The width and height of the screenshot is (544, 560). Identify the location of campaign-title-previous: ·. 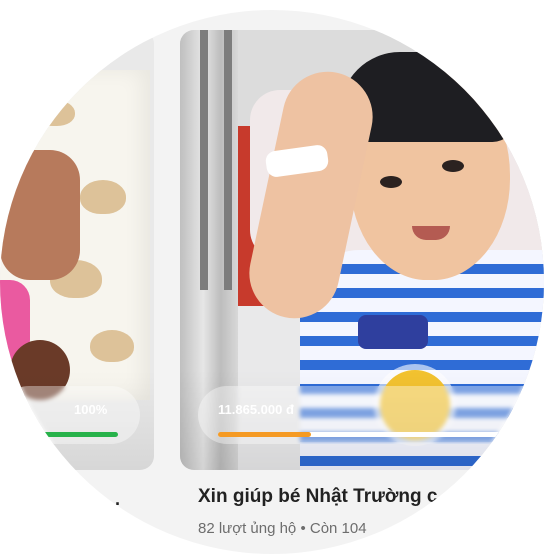
(125, 504).